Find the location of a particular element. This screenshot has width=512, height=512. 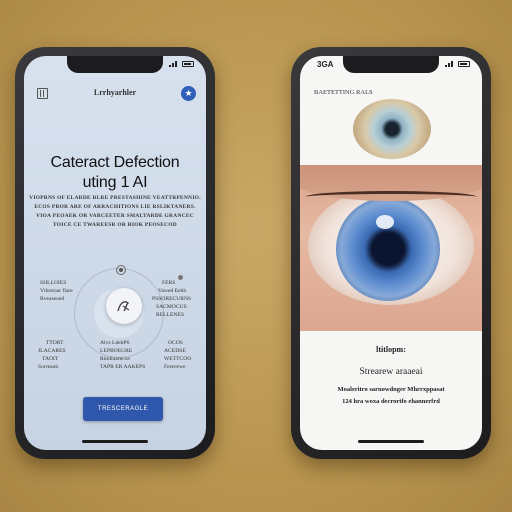

feature-text: FERS is located at coordinates (169, 283).